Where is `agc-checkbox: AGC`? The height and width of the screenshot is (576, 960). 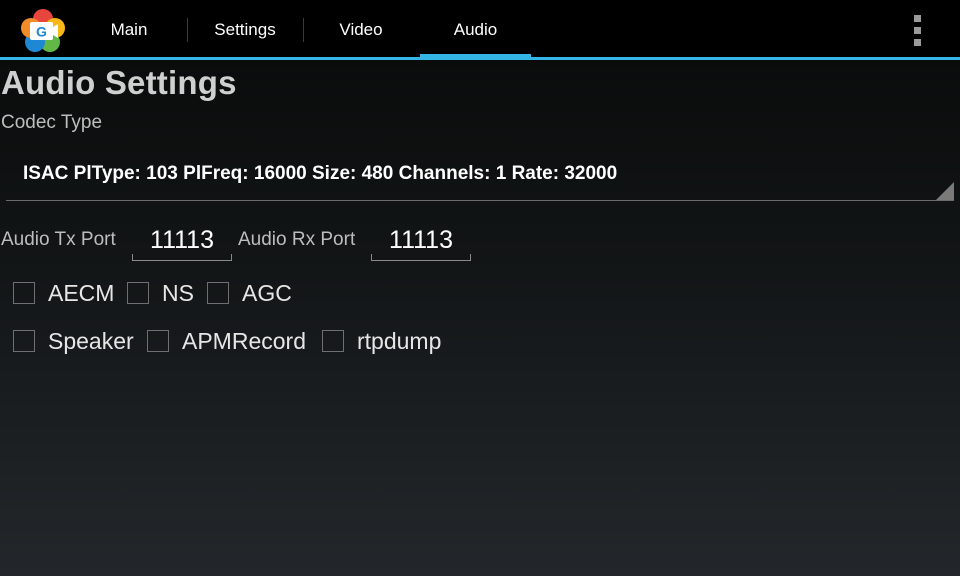
agc-checkbox: AGC is located at coordinates (252, 295).